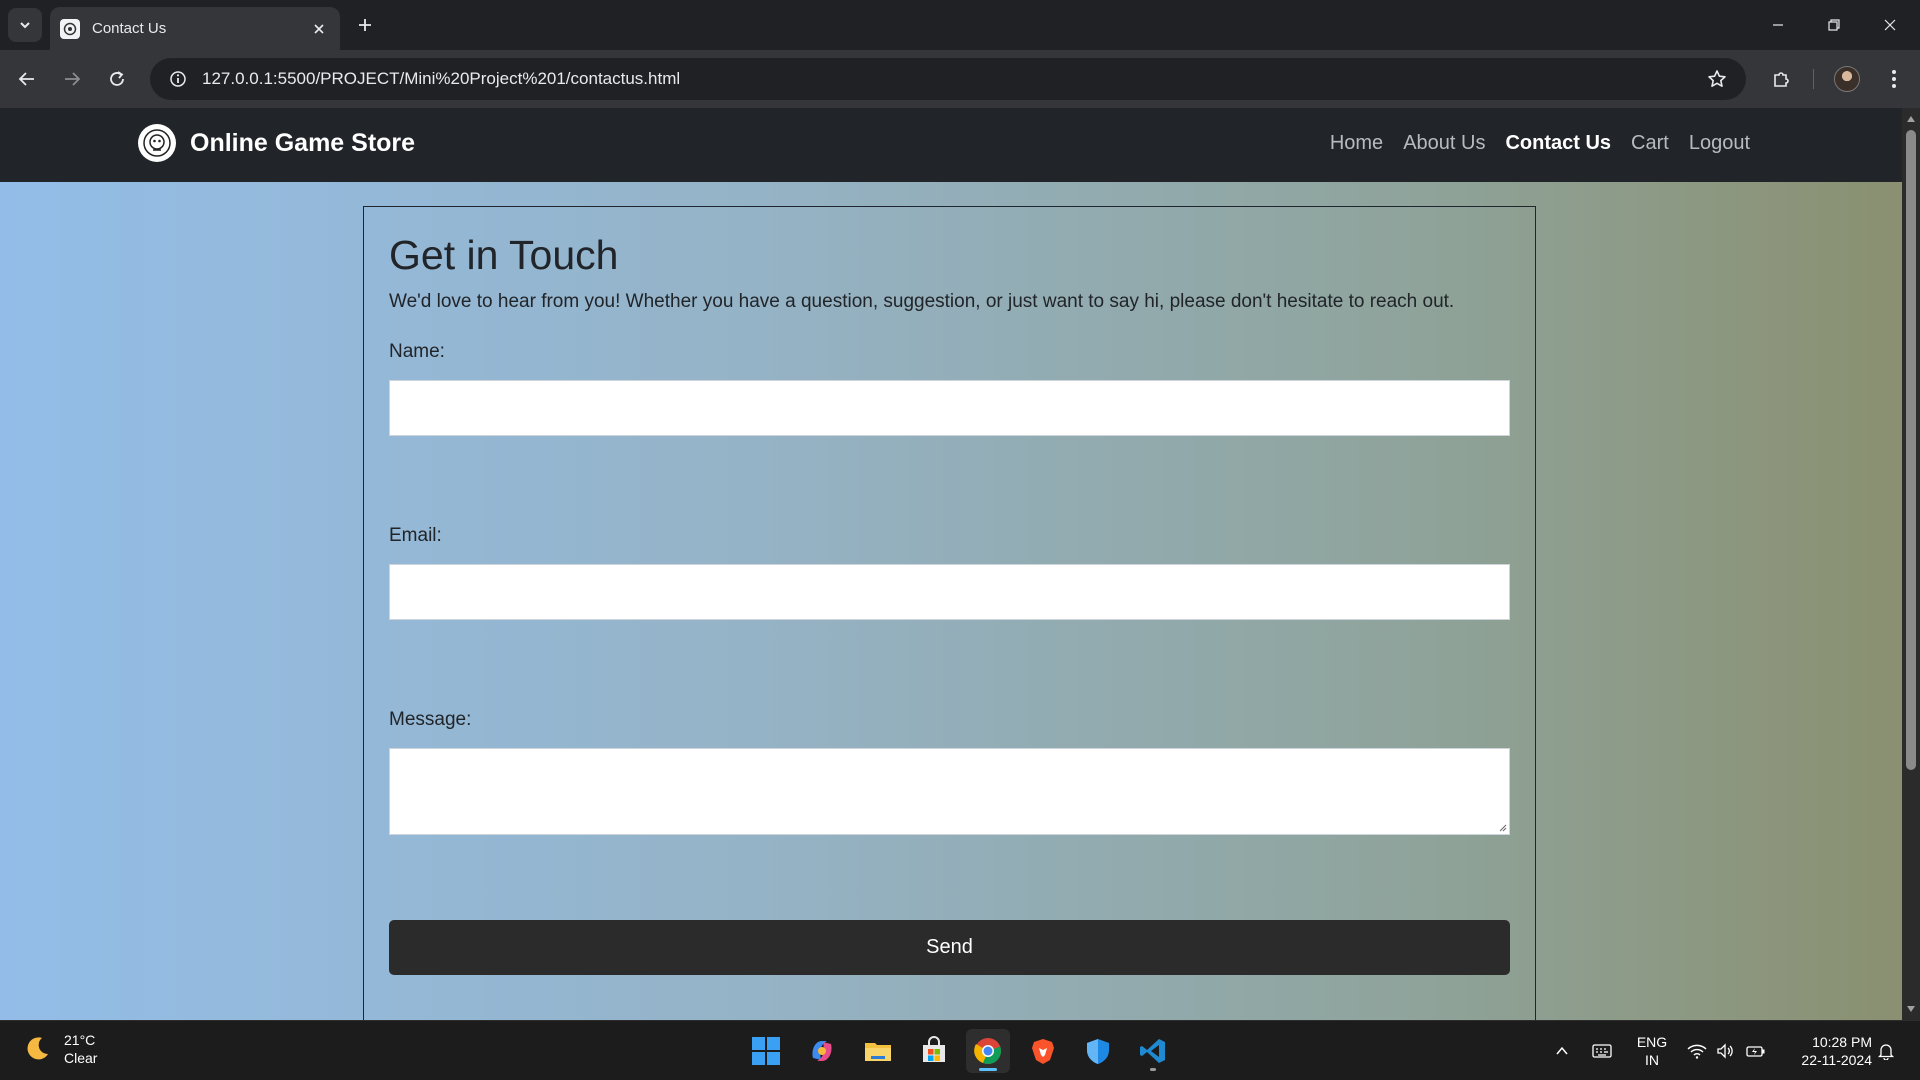  I want to click on tab-close-icon, so click(319, 29).